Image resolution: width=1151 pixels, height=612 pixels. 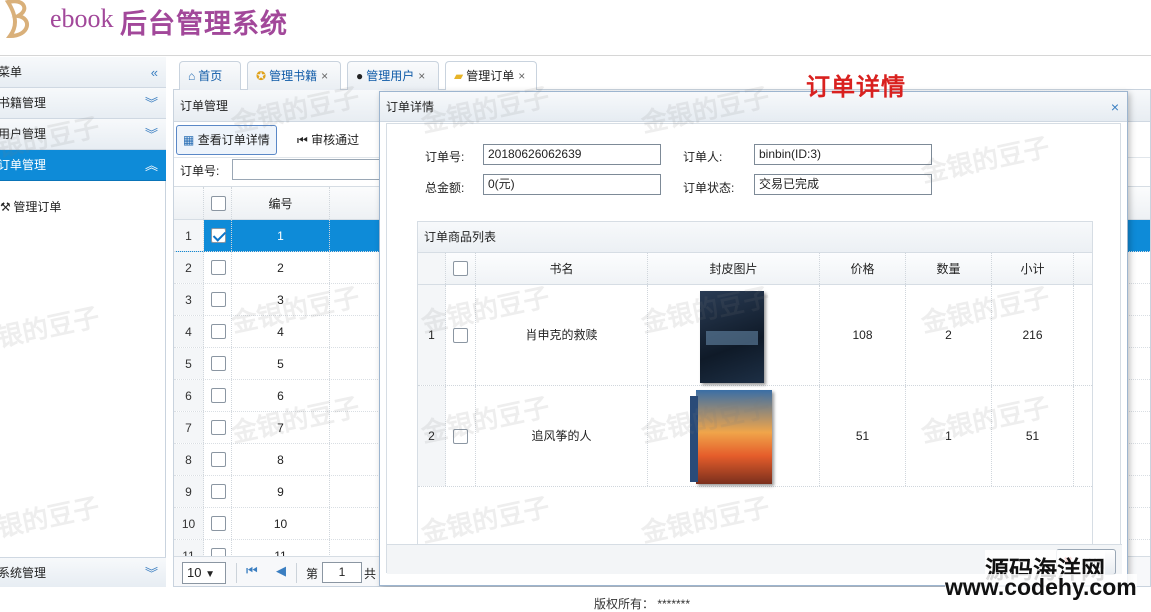 I want to click on tab-manage-books: ✪ 管理书籍 ×, so click(x=294, y=76).